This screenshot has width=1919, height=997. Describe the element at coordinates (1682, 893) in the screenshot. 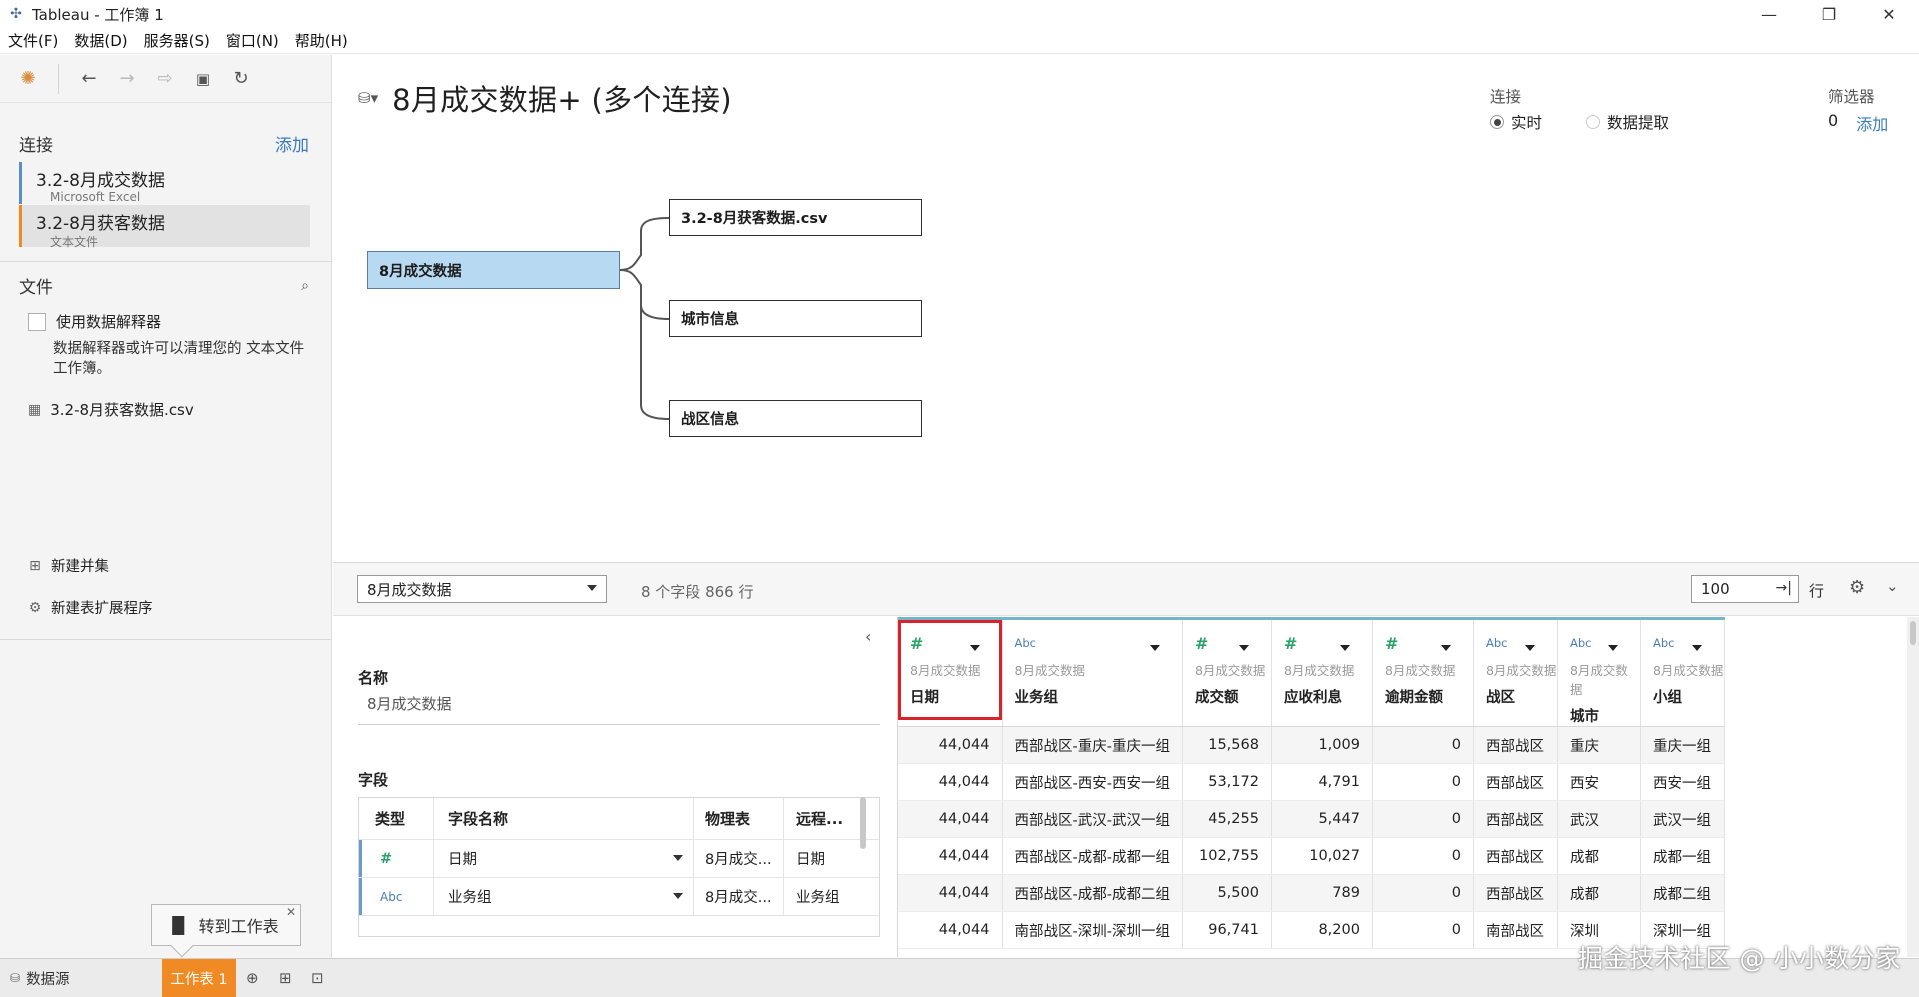

I see `table-cell: 成都二组` at that location.